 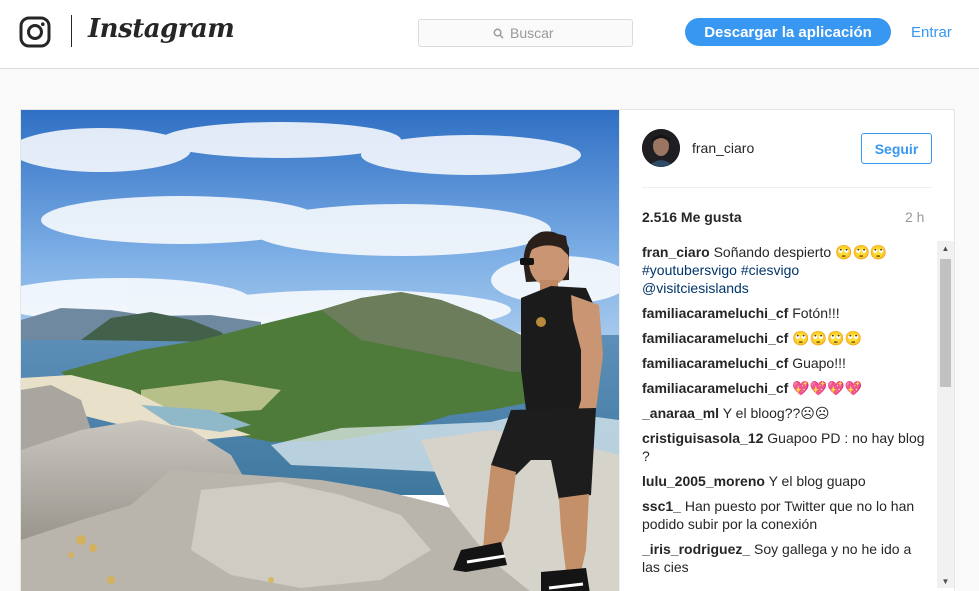 What do you see at coordinates (776, 413) in the screenshot?
I see `comment-text: Y el bloog??☹☹` at bounding box center [776, 413].